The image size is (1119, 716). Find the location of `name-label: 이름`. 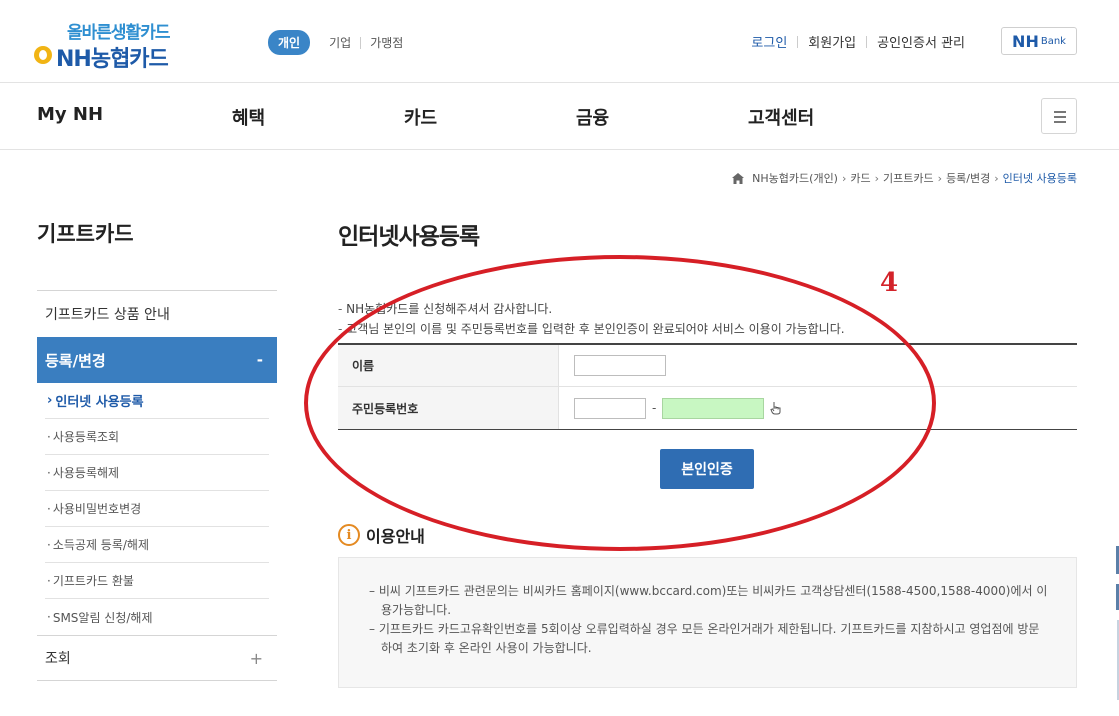

name-label: 이름 is located at coordinates (448, 365).